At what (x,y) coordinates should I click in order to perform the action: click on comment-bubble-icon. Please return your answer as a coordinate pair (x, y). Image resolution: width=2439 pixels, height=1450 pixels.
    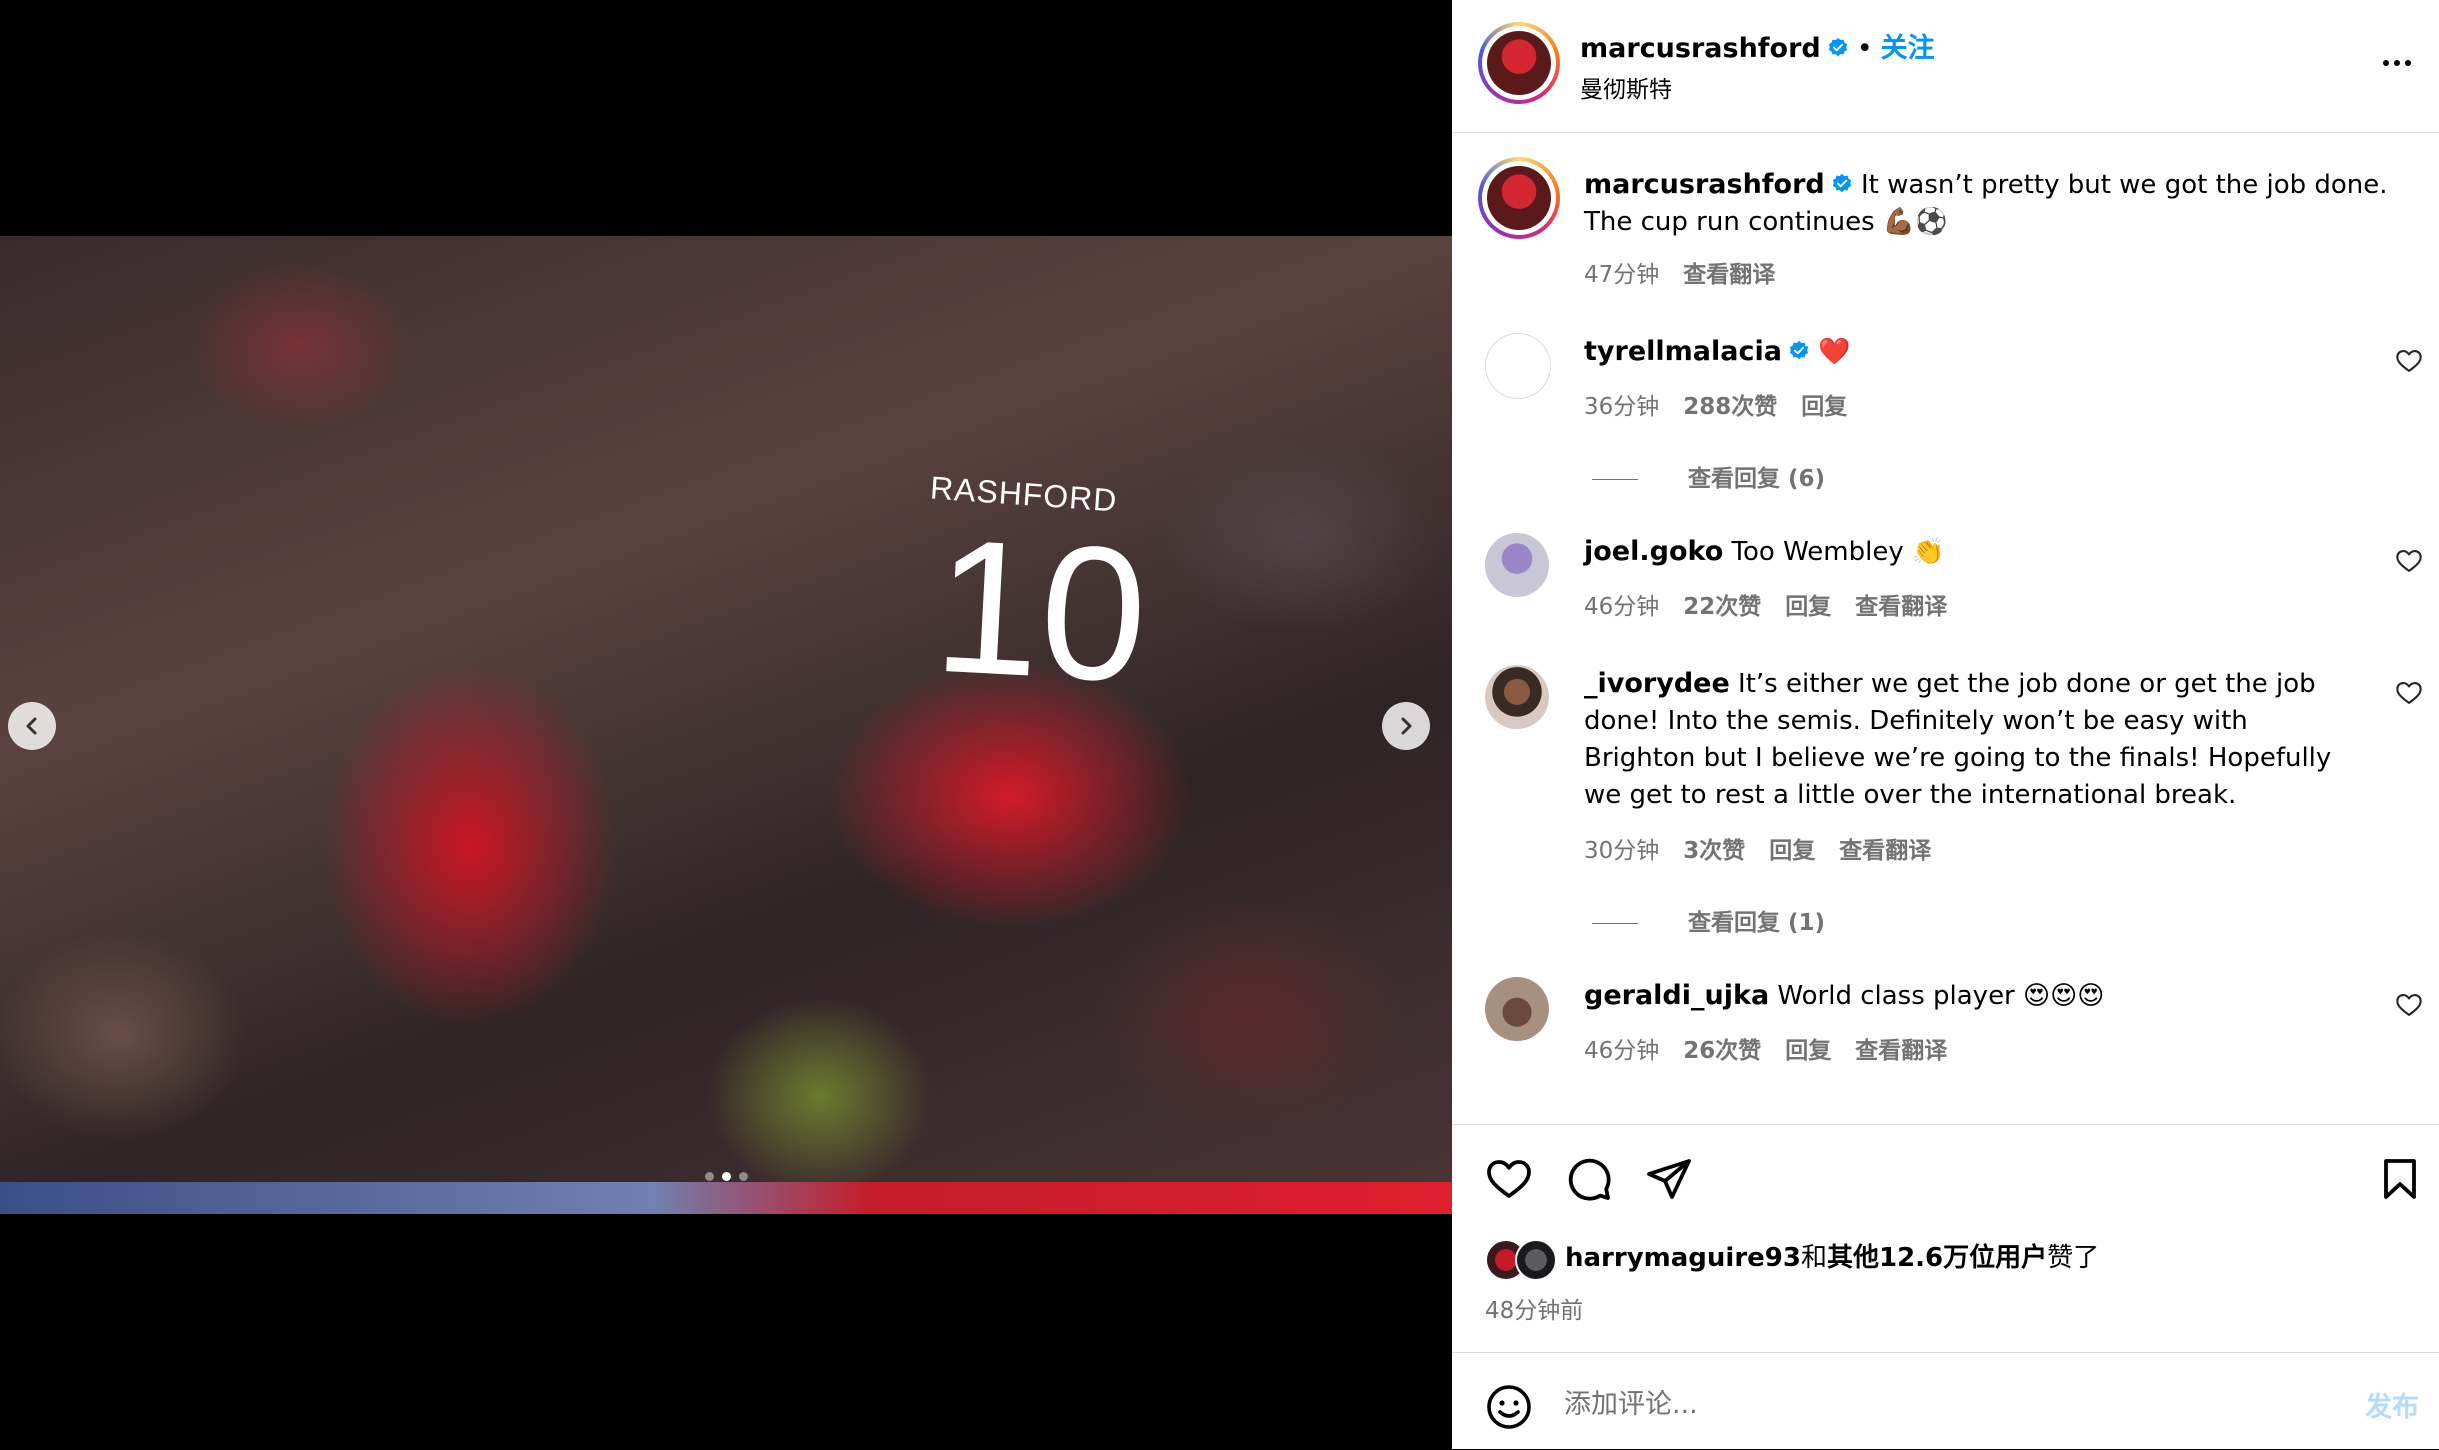
    Looking at the image, I should click on (1589, 1179).